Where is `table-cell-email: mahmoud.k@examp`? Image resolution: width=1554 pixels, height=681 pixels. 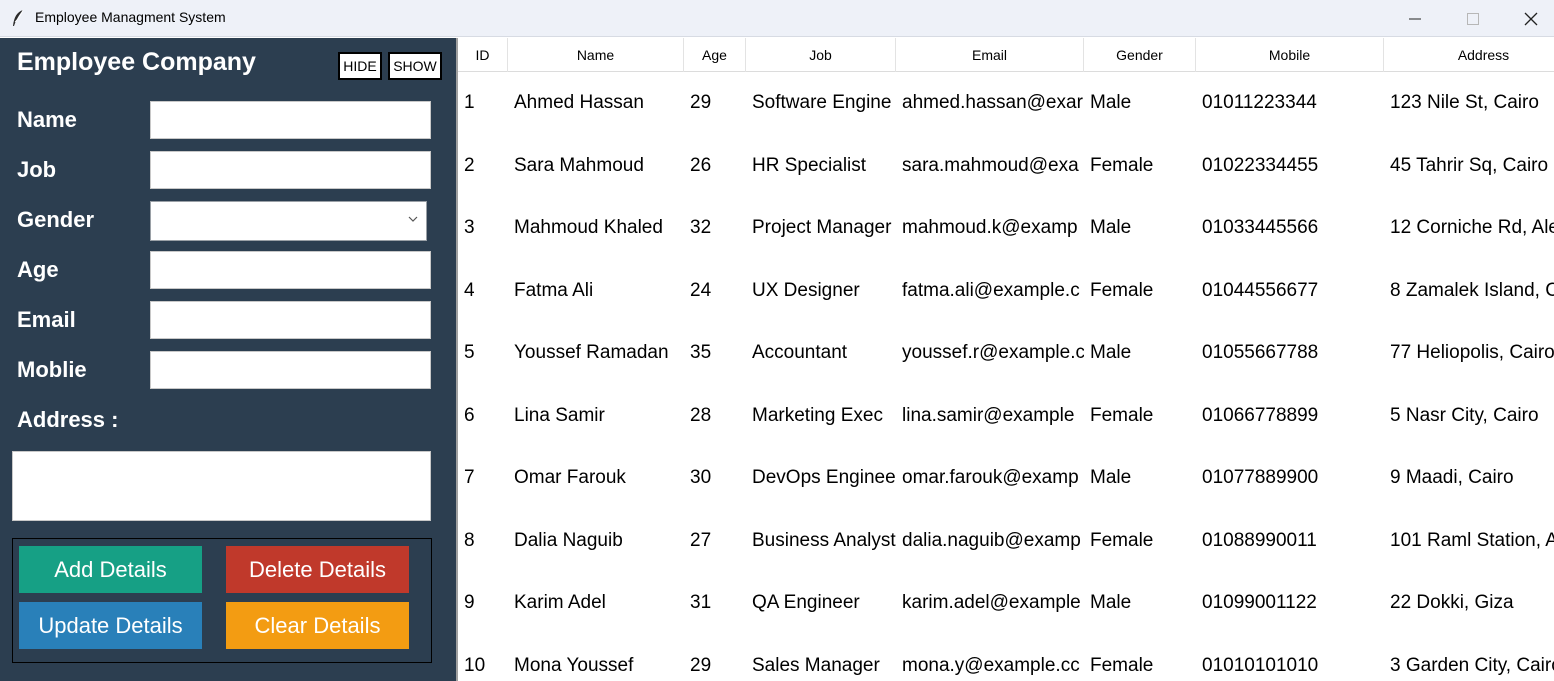
table-cell-email: mahmoud.k@examp is located at coordinates (990, 227).